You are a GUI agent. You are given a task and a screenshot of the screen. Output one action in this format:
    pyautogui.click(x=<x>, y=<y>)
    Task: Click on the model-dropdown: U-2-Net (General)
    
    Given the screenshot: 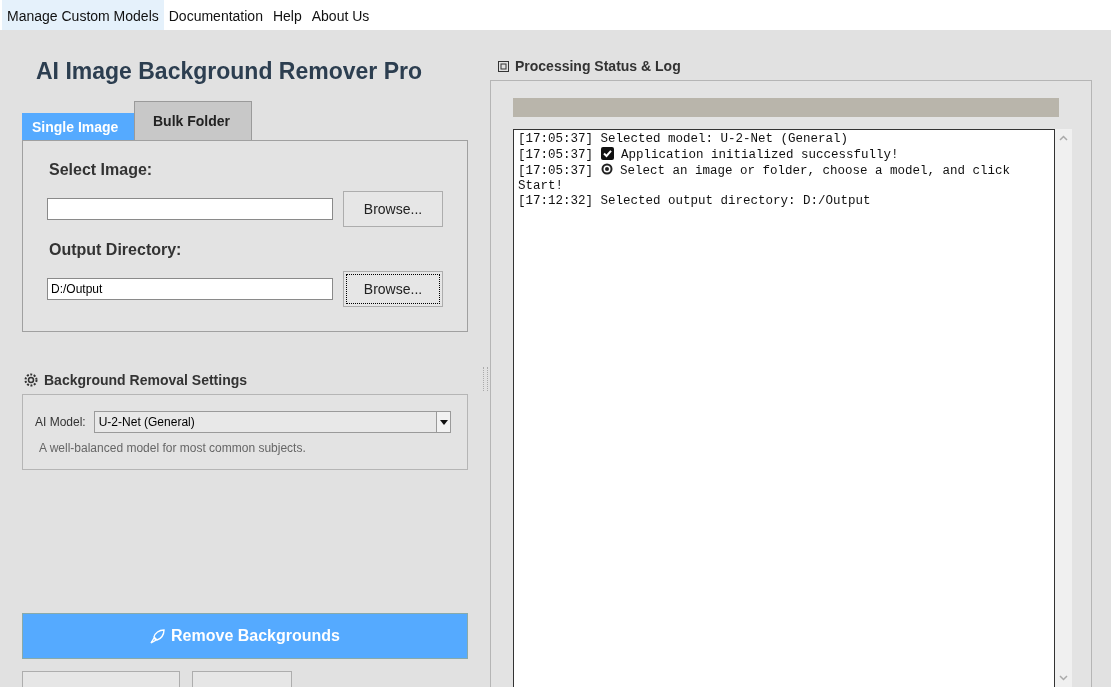 What is the action you would take?
    pyautogui.click(x=272, y=422)
    